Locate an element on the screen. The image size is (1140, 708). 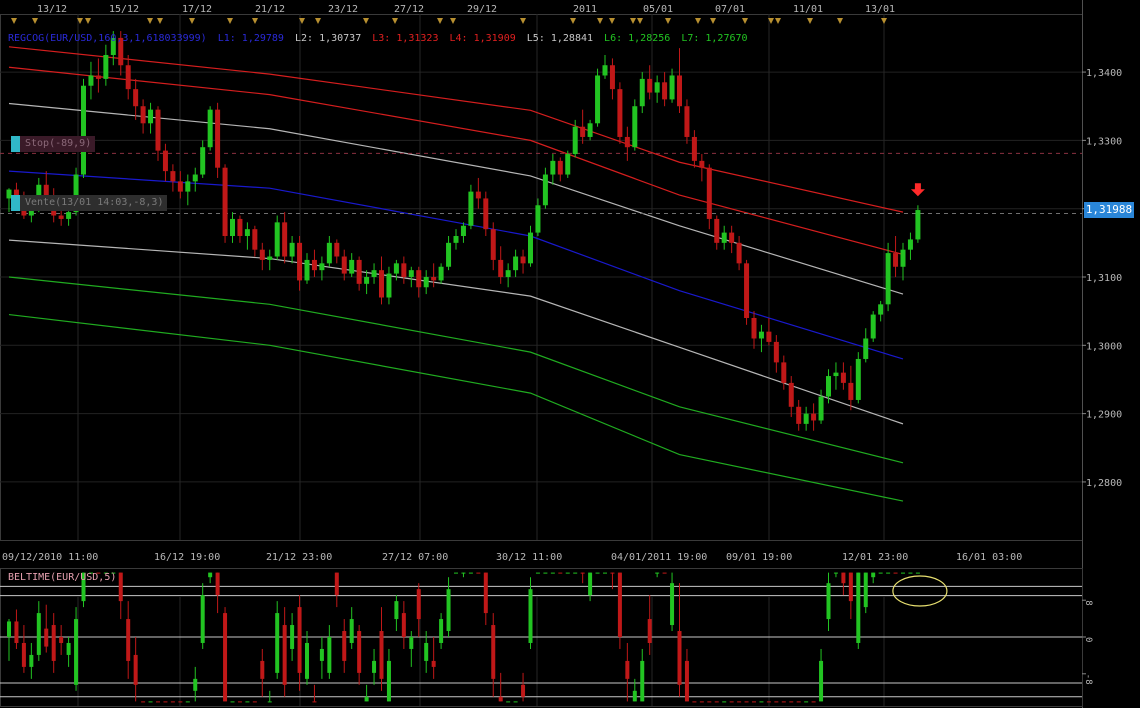
indicator-tick-label: -8 is located at coordinates (1088, 679).